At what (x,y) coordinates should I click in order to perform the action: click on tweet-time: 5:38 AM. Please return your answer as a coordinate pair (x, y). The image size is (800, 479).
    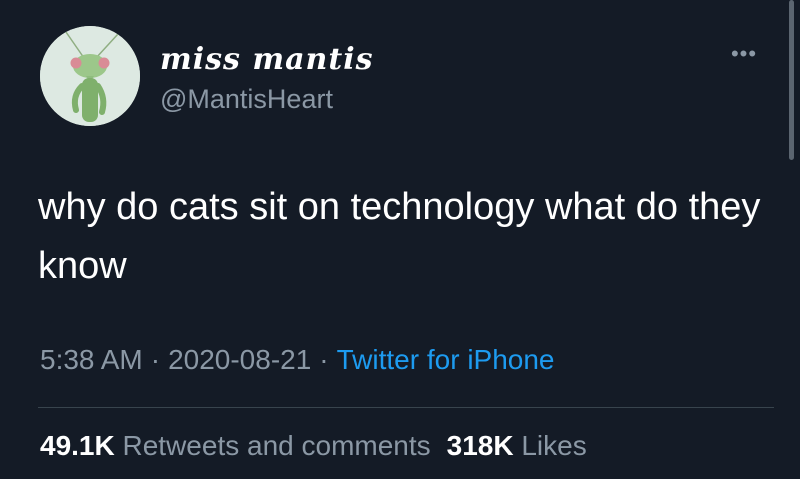
    Looking at the image, I should click on (91, 359).